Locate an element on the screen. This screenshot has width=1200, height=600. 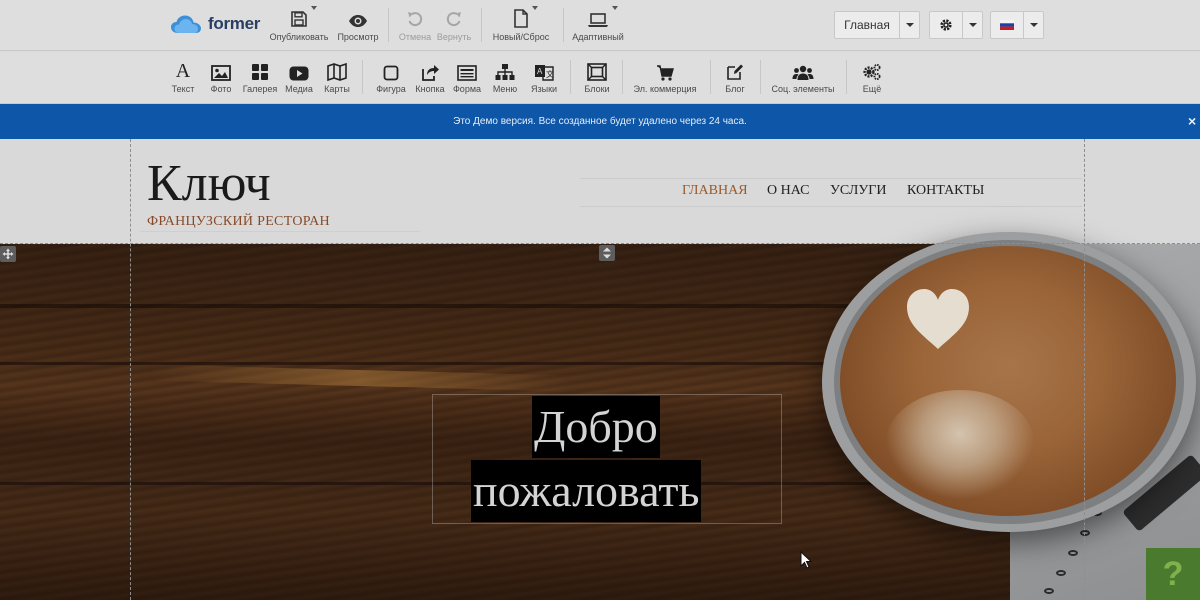
text-icon: A is located at coordinates (183, 71).